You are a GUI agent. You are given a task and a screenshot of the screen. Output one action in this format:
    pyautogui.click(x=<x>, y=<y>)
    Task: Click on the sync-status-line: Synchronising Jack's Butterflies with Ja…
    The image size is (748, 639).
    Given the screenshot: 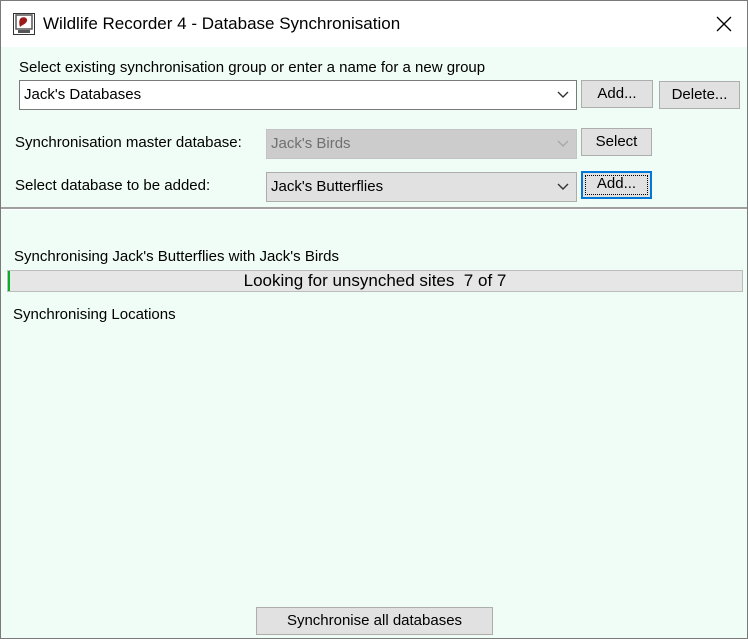 What is the action you would take?
    pyautogui.click(x=177, y=256)
    